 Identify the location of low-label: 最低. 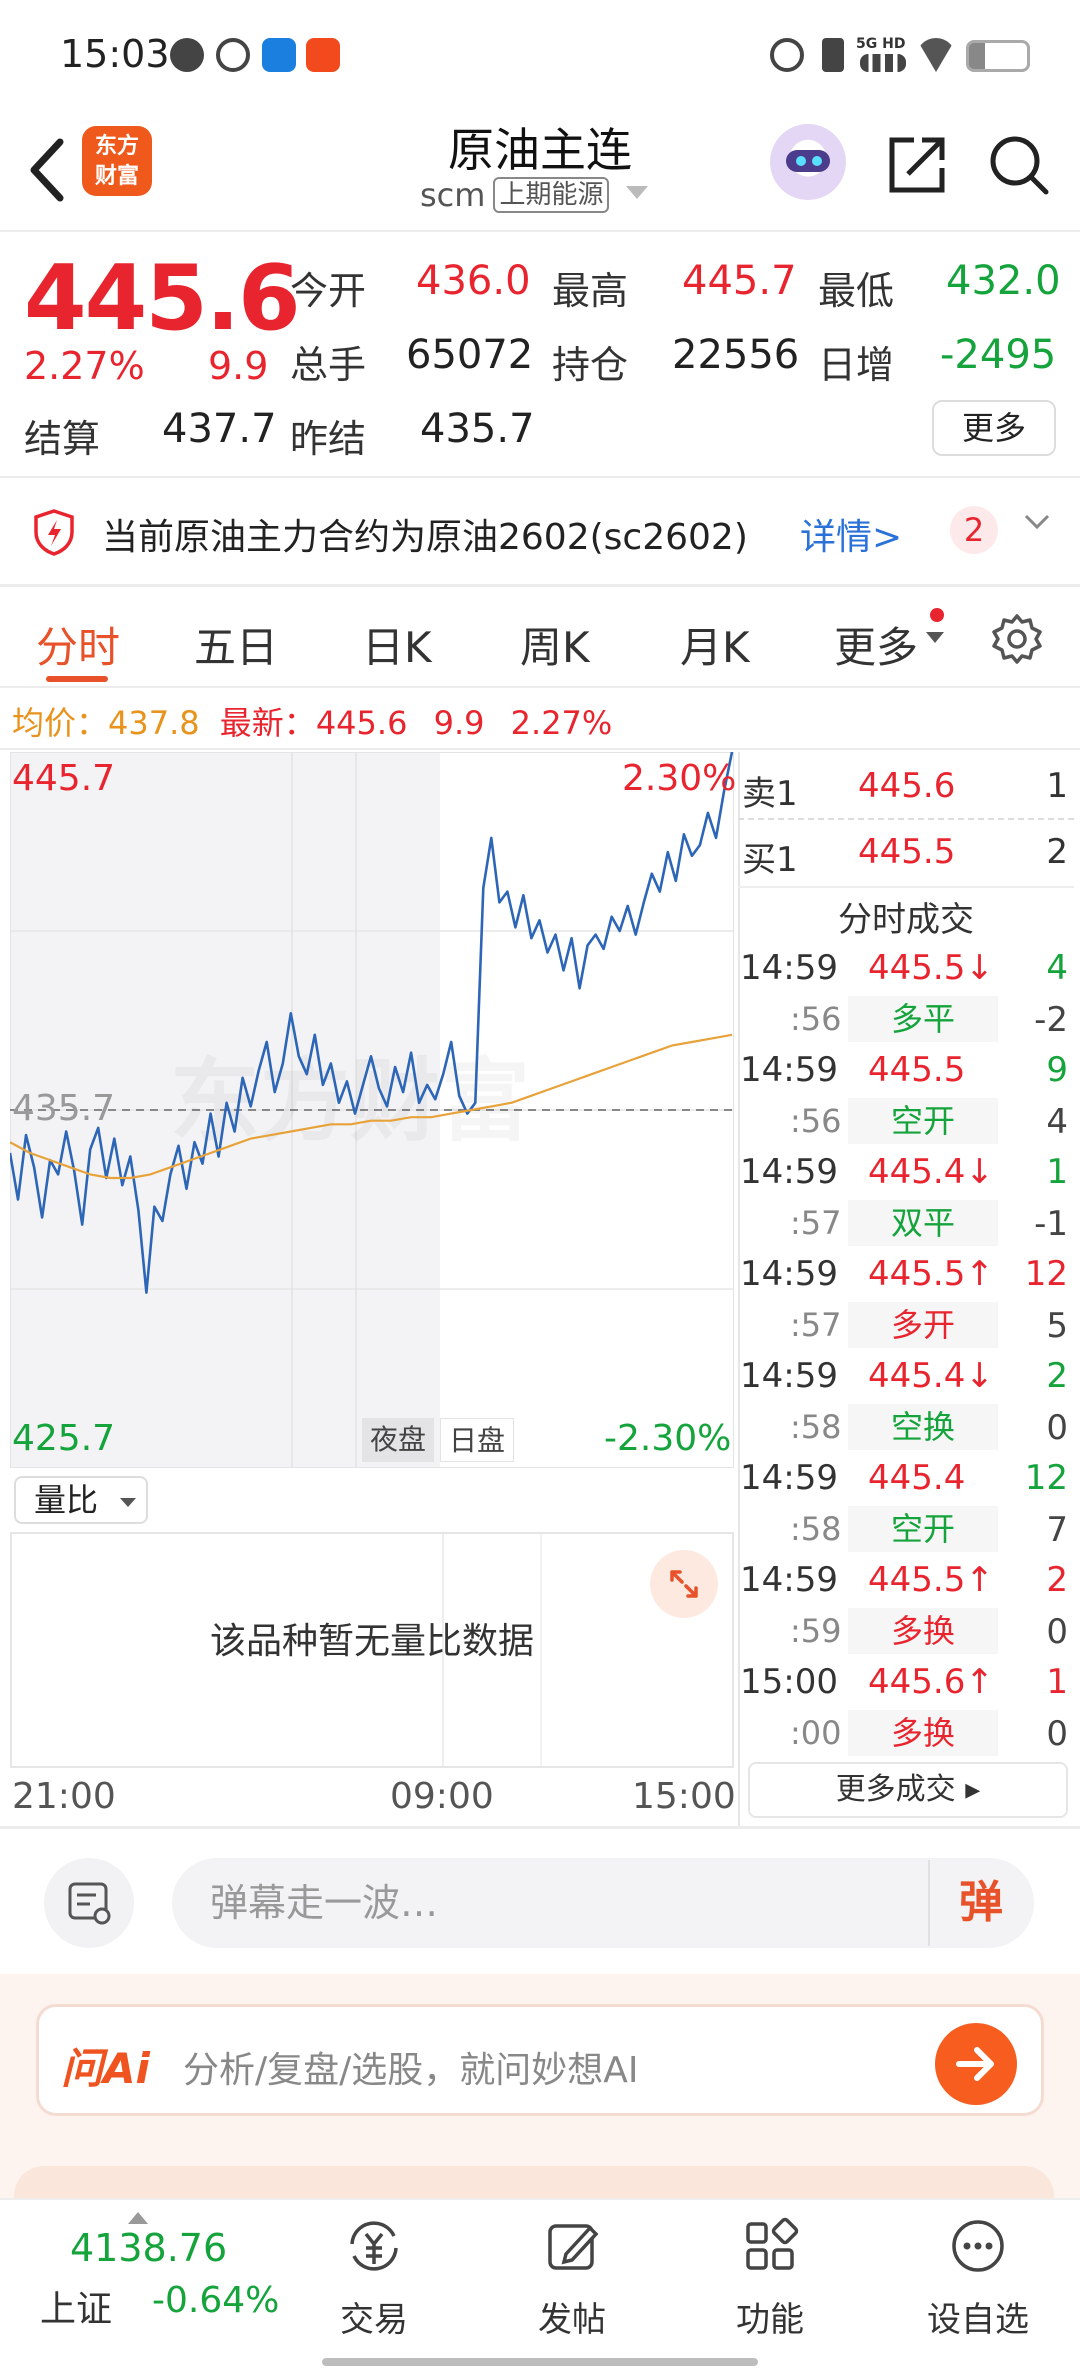
(856, 291).